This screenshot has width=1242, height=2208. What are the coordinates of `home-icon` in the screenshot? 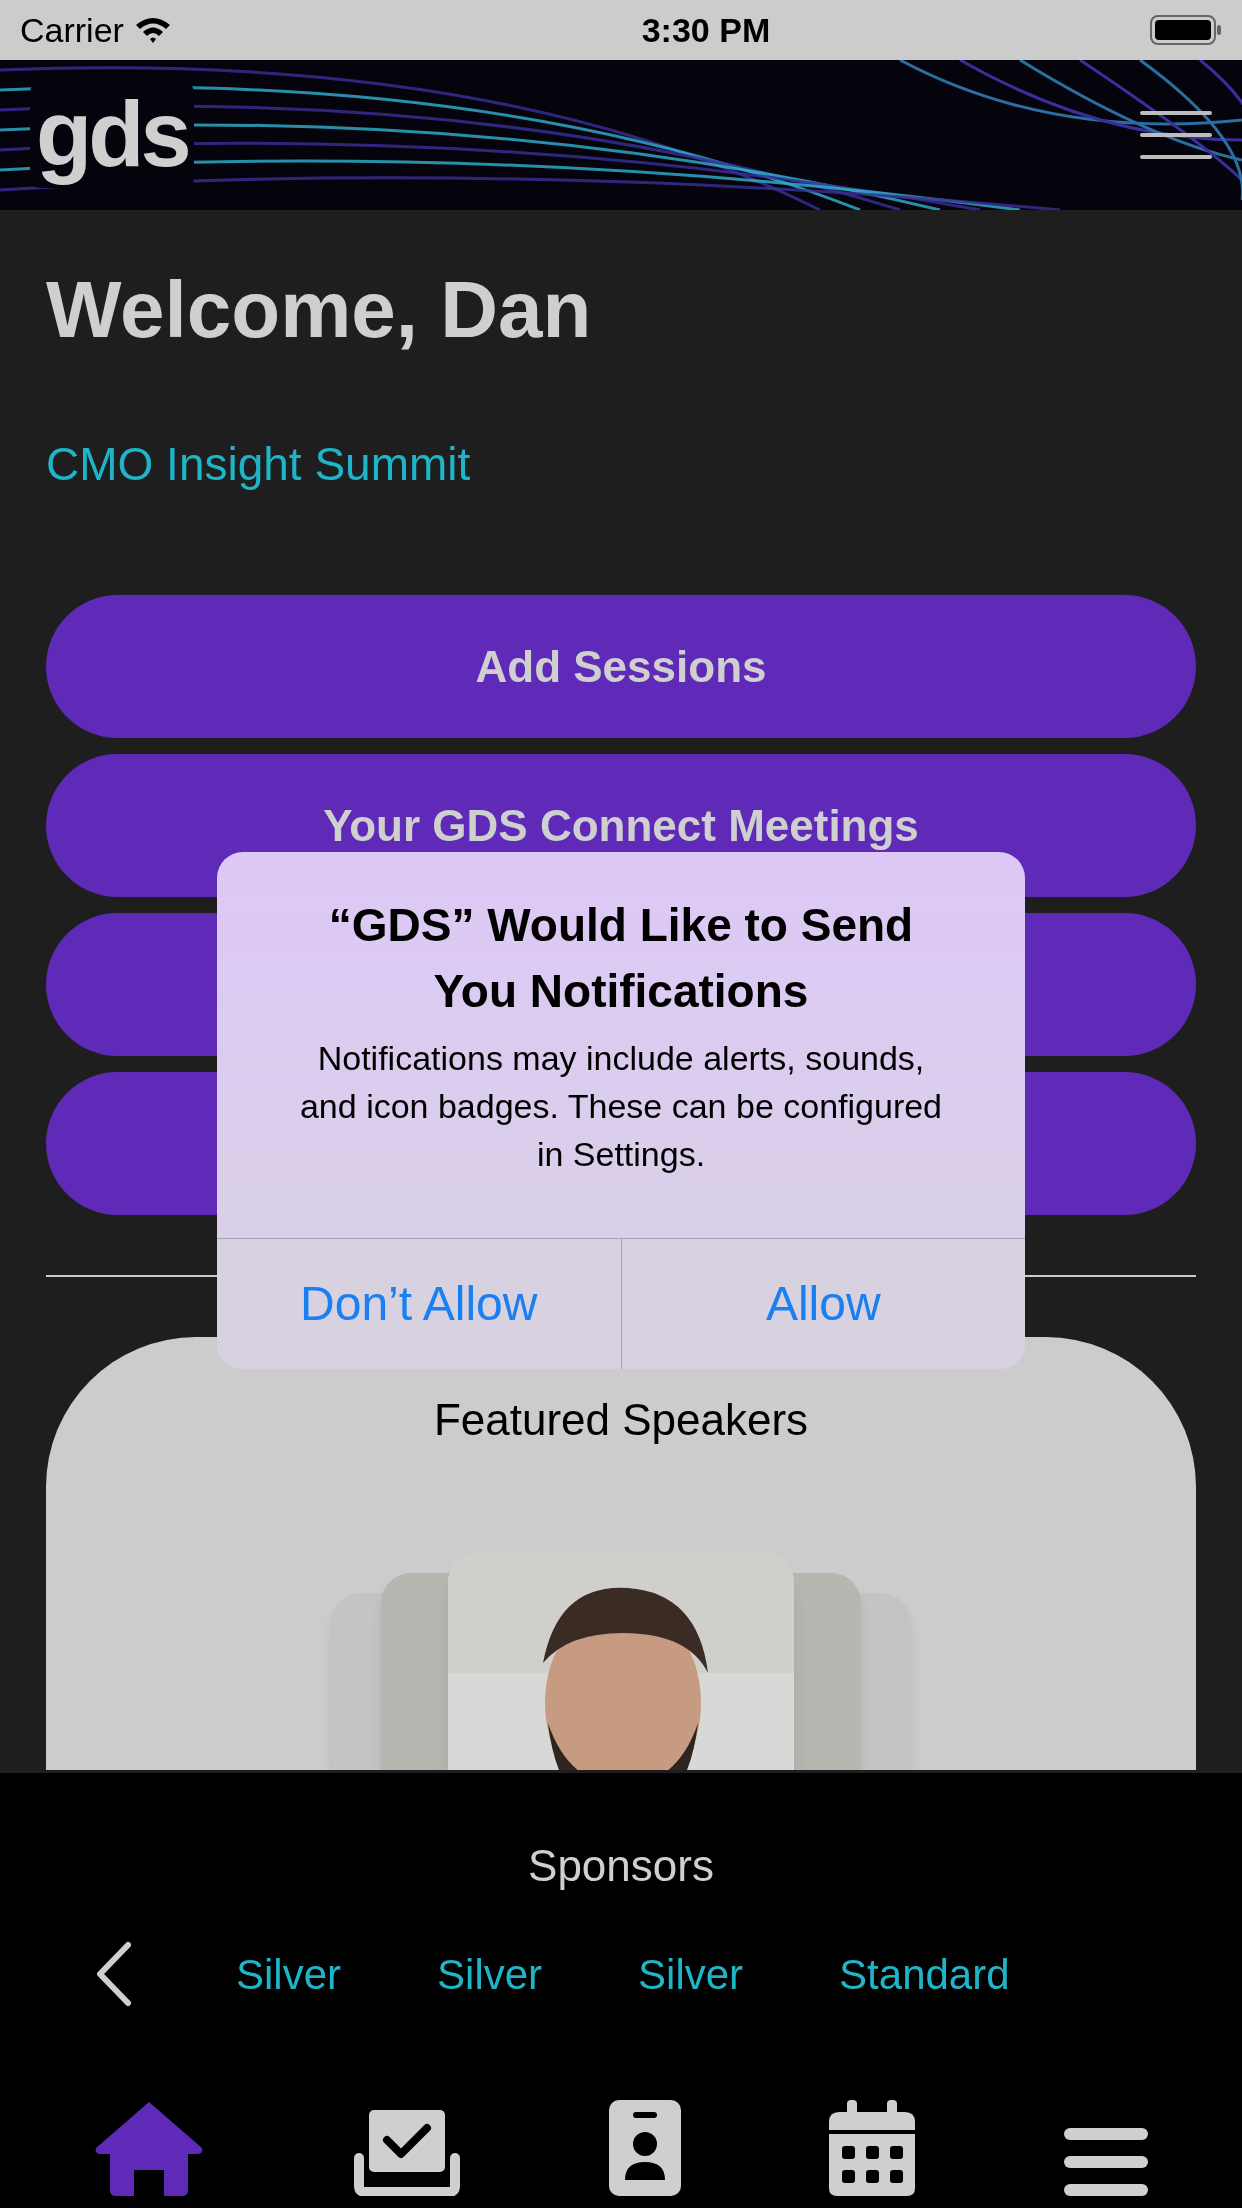 It's located at (149, 2148).